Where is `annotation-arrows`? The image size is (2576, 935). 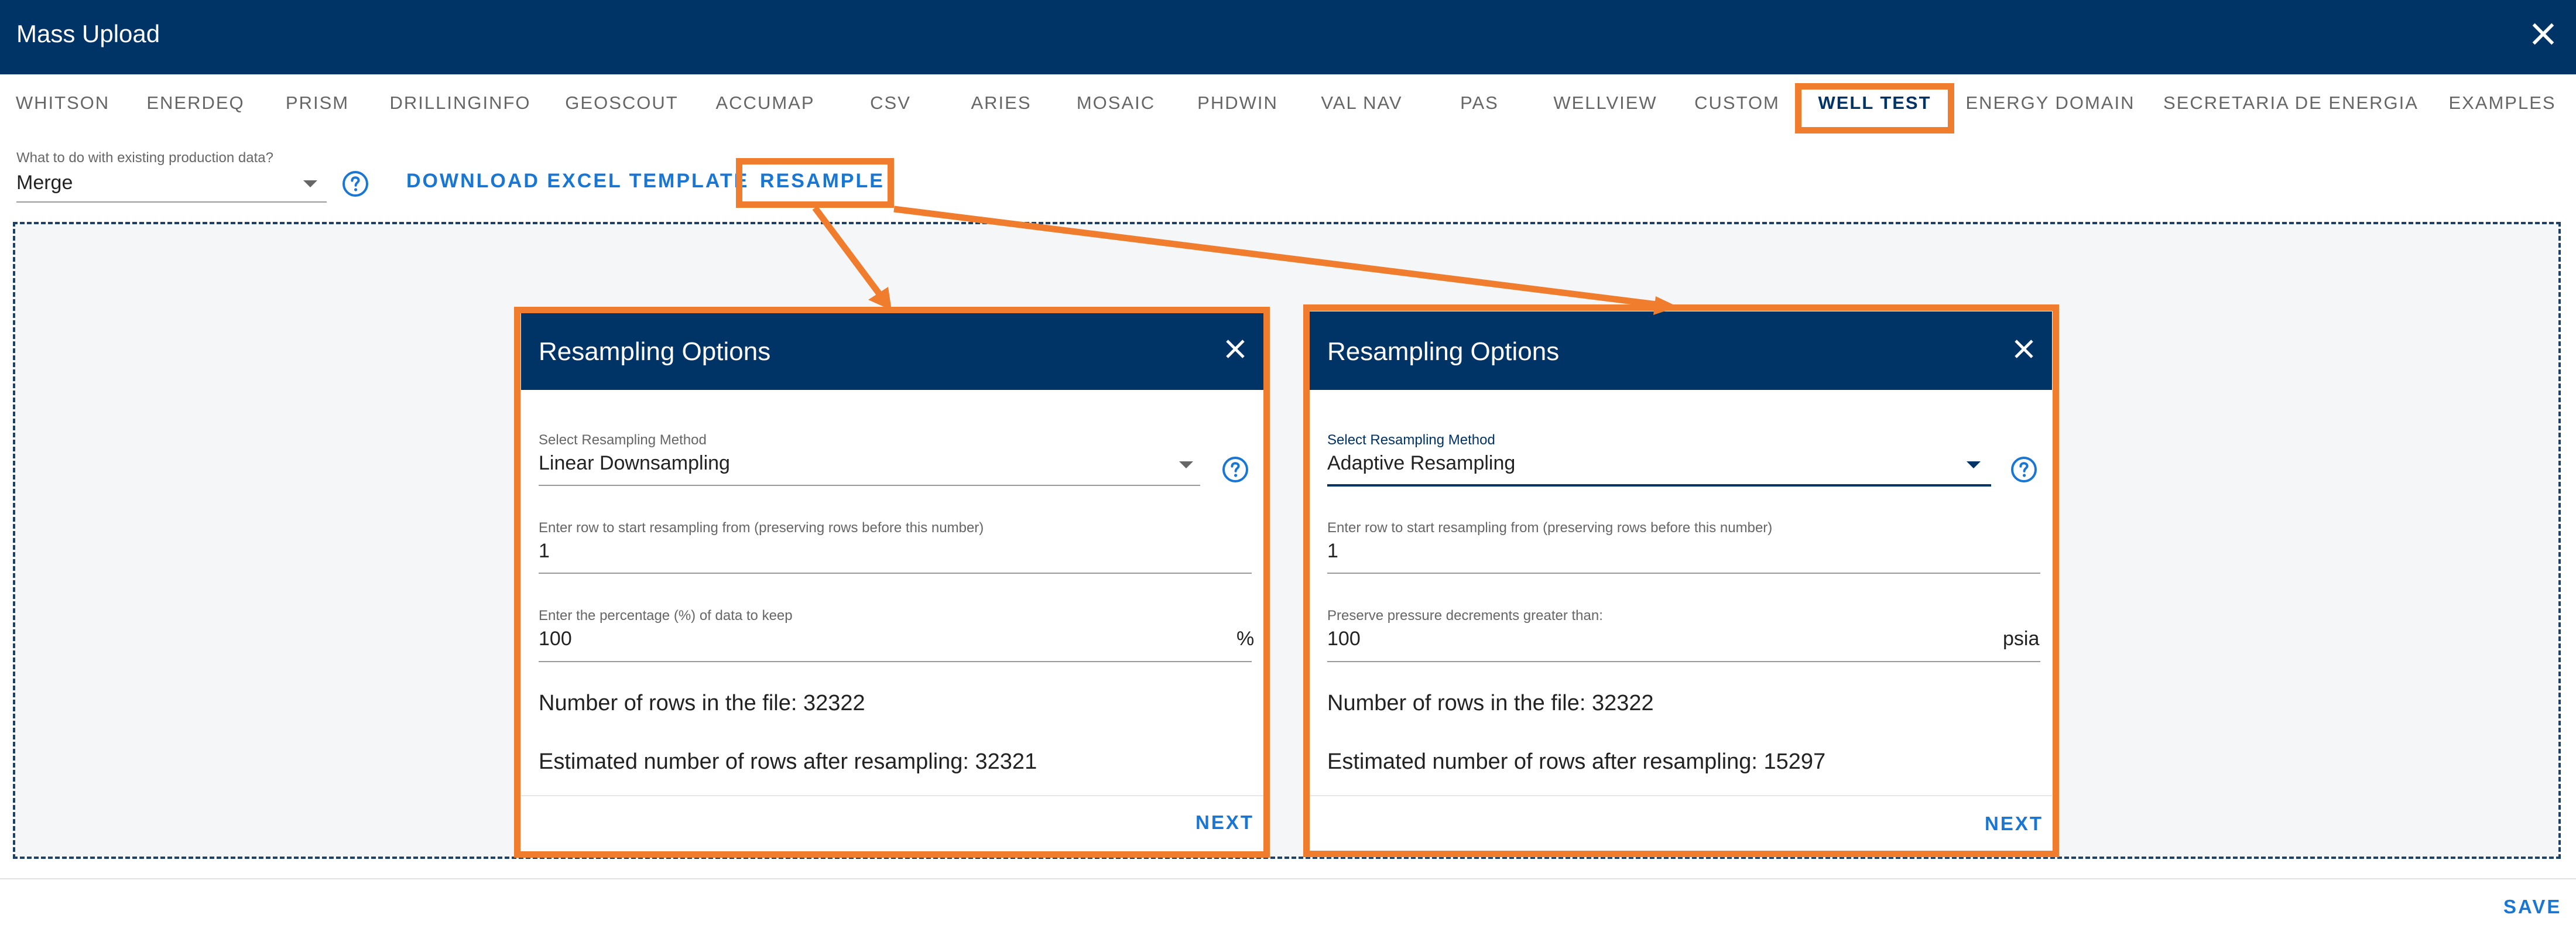
annotation-arrows is located at coordinates (1245, 260).